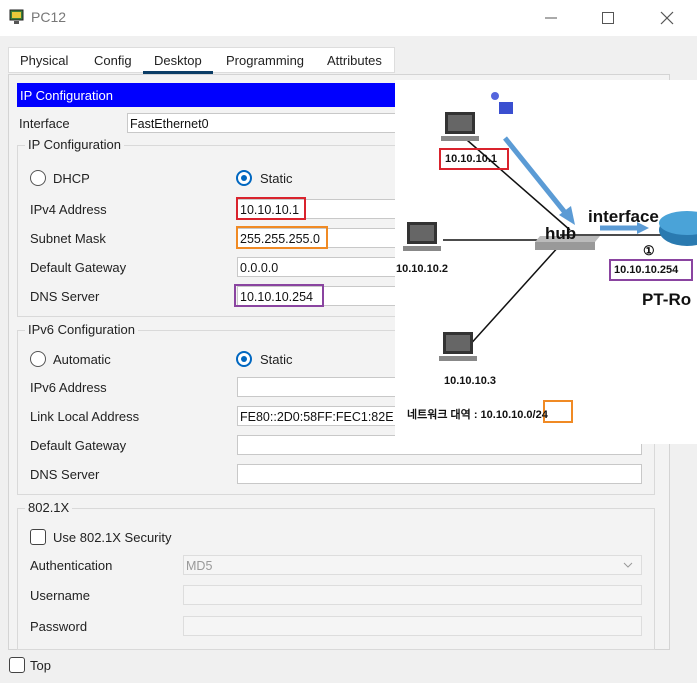  I want to click on use-dot1x-checkbox, so click(38, 537).